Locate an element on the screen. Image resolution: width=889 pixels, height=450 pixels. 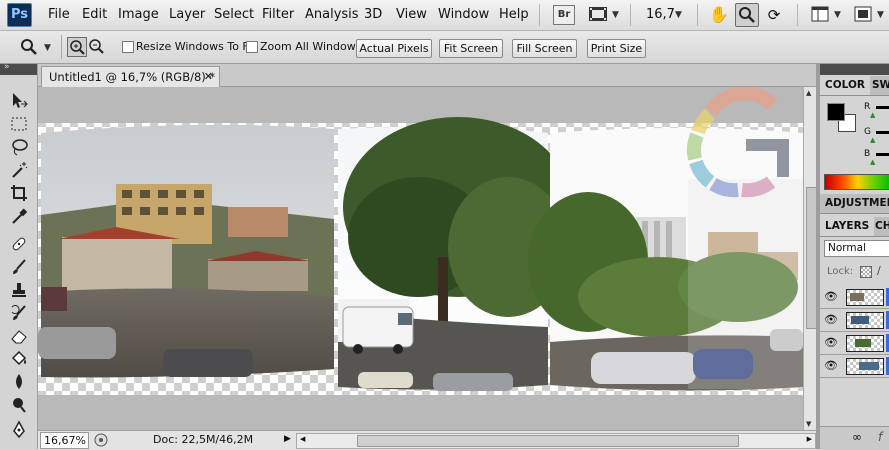
print-size-button: Print Size is located at coordinates (616, 48).